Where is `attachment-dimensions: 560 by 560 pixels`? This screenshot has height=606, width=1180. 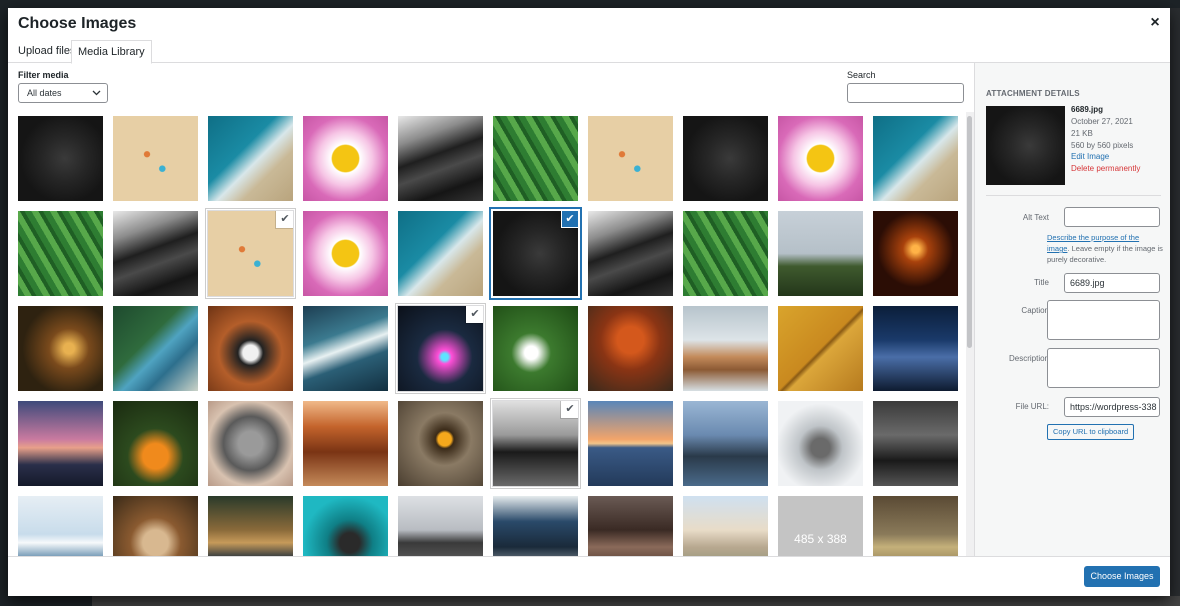 attachment-dimensions: 560 by 560 pixels is located at coordinates (1102, 145).